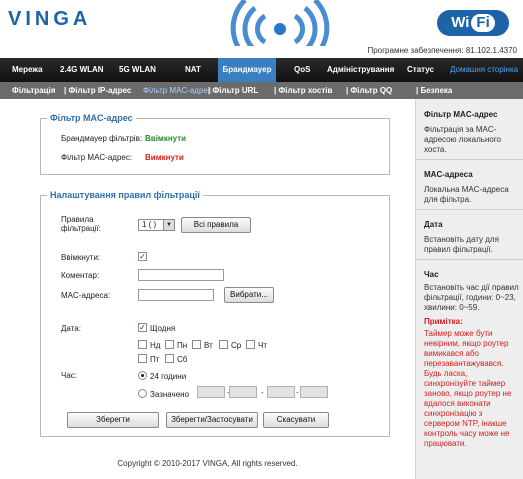  I want to click on submenu-mac-filter: Фільтр MAC-адрес, so click(177, 90).